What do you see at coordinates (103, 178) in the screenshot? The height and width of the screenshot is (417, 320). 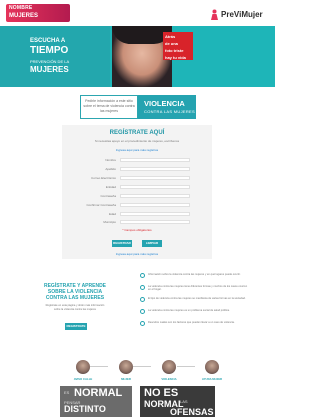 I see `field-label-email: Correo Electrónico` at bounding box center [103, 178].